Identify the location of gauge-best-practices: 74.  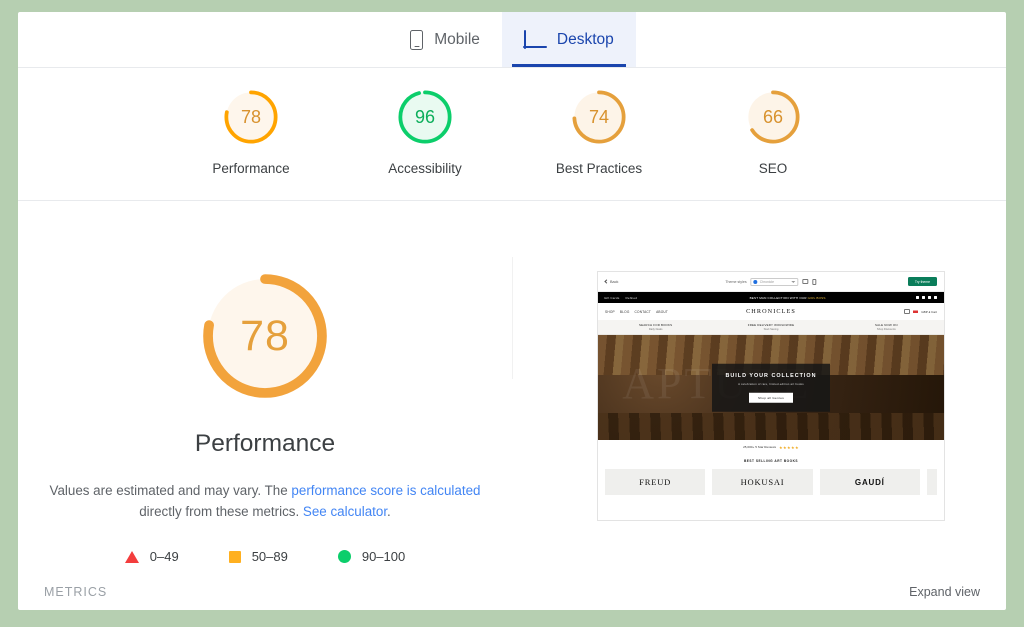
(599, 117).